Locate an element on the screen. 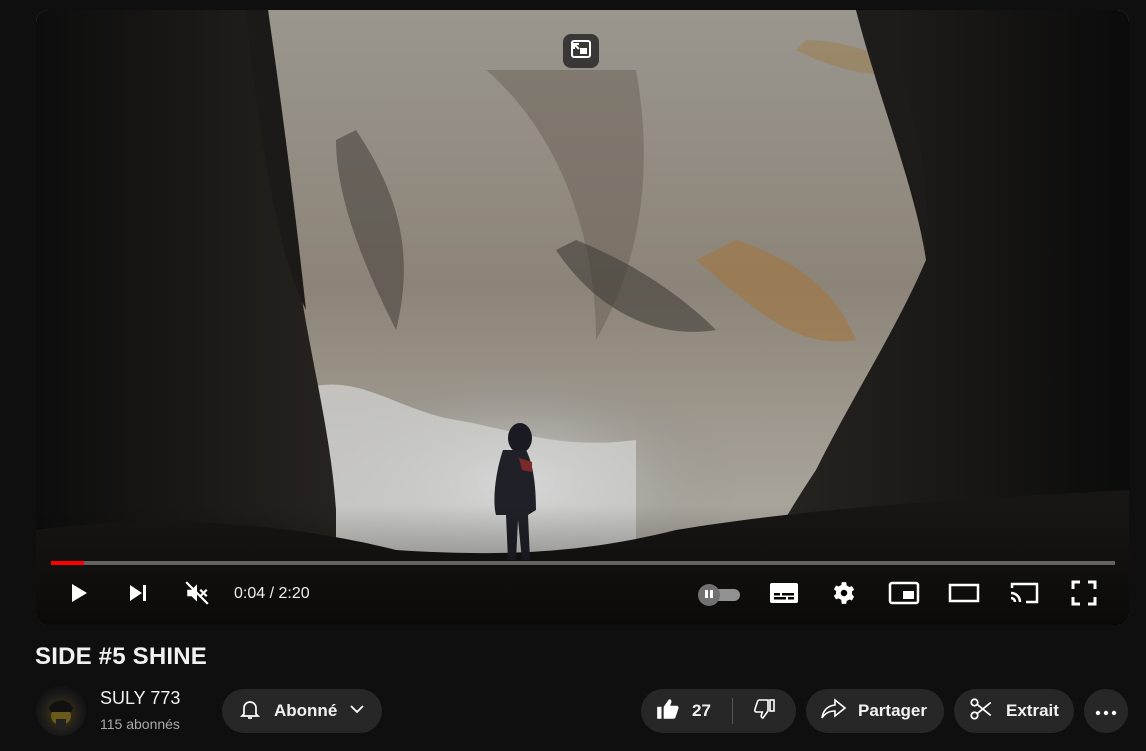 This screenshot has width=1146, height=751. scissors-icon is located at coordinates (981, 711).